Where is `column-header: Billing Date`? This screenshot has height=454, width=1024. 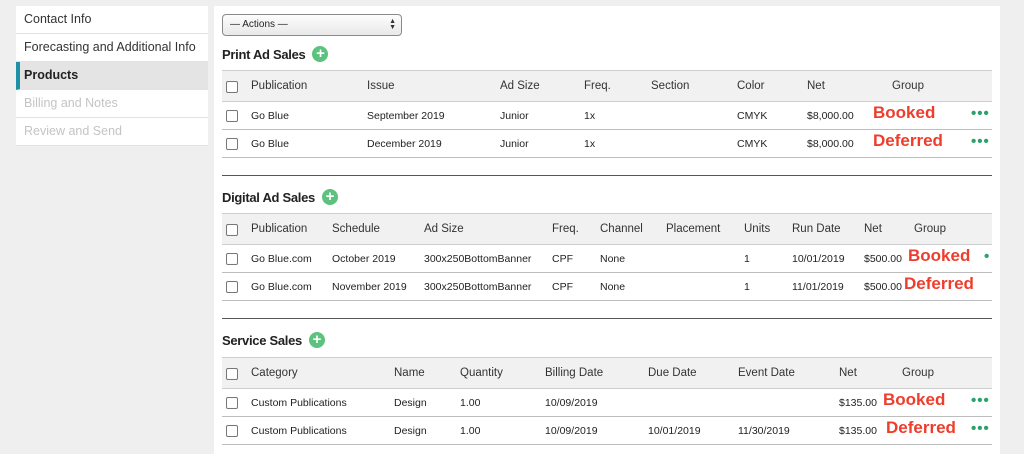 column-header: Billing Date is located at coordinates (574, 373).